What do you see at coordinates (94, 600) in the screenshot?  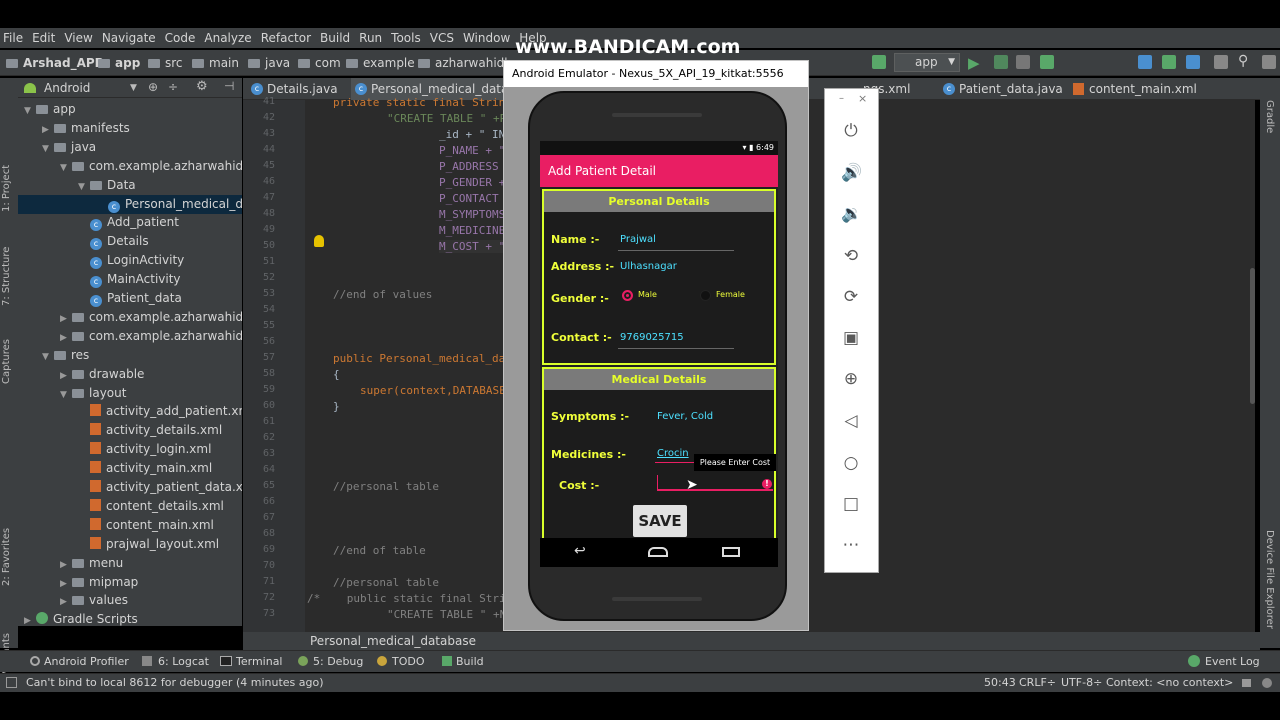 I see `tree-item: ▶ values` at bounding box center [94, 600].